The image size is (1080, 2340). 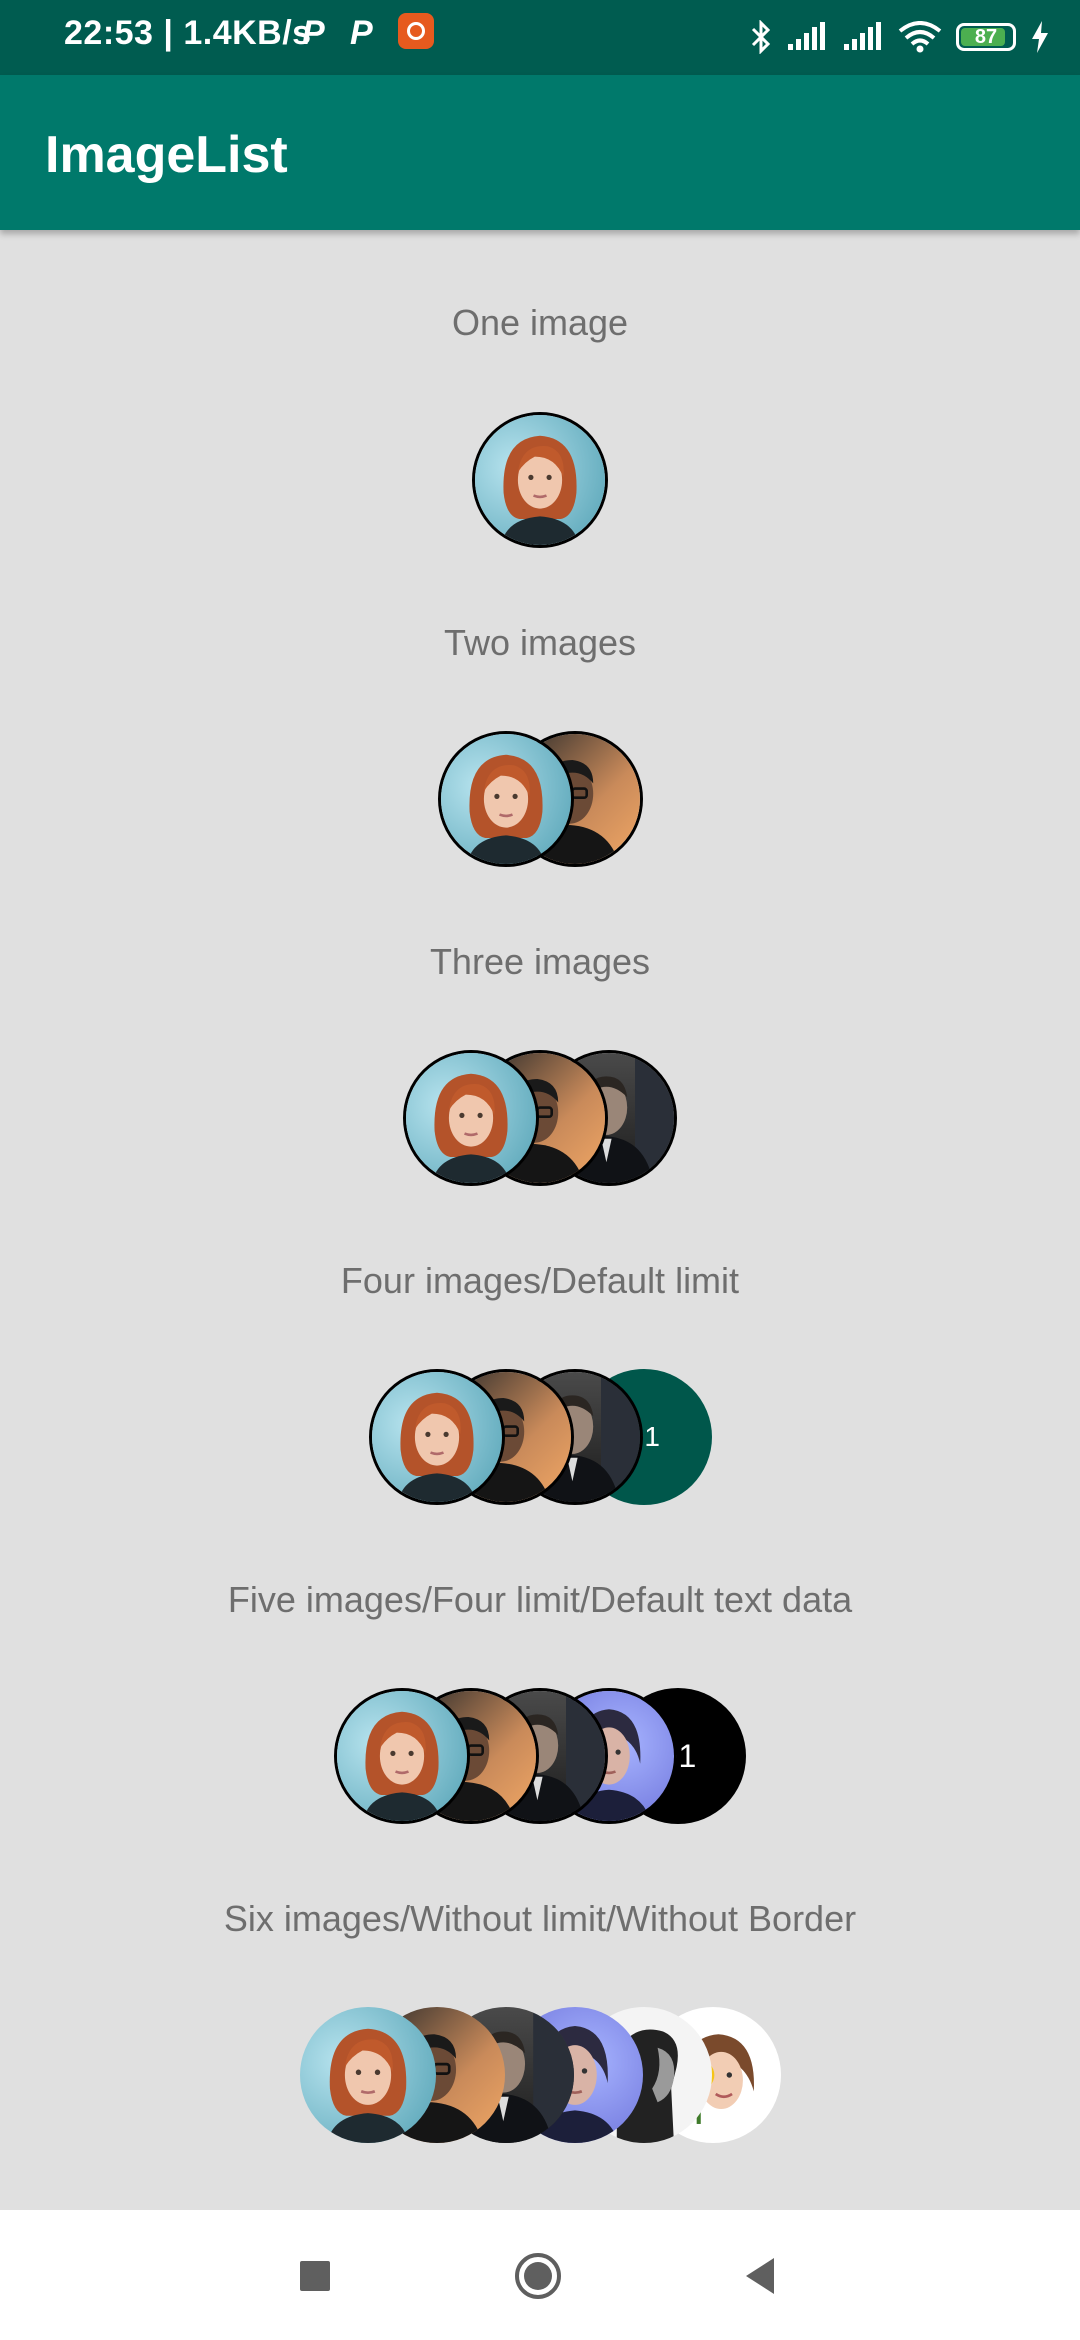 I want to click on recents-square-icon, so click(x=315, y=2276).